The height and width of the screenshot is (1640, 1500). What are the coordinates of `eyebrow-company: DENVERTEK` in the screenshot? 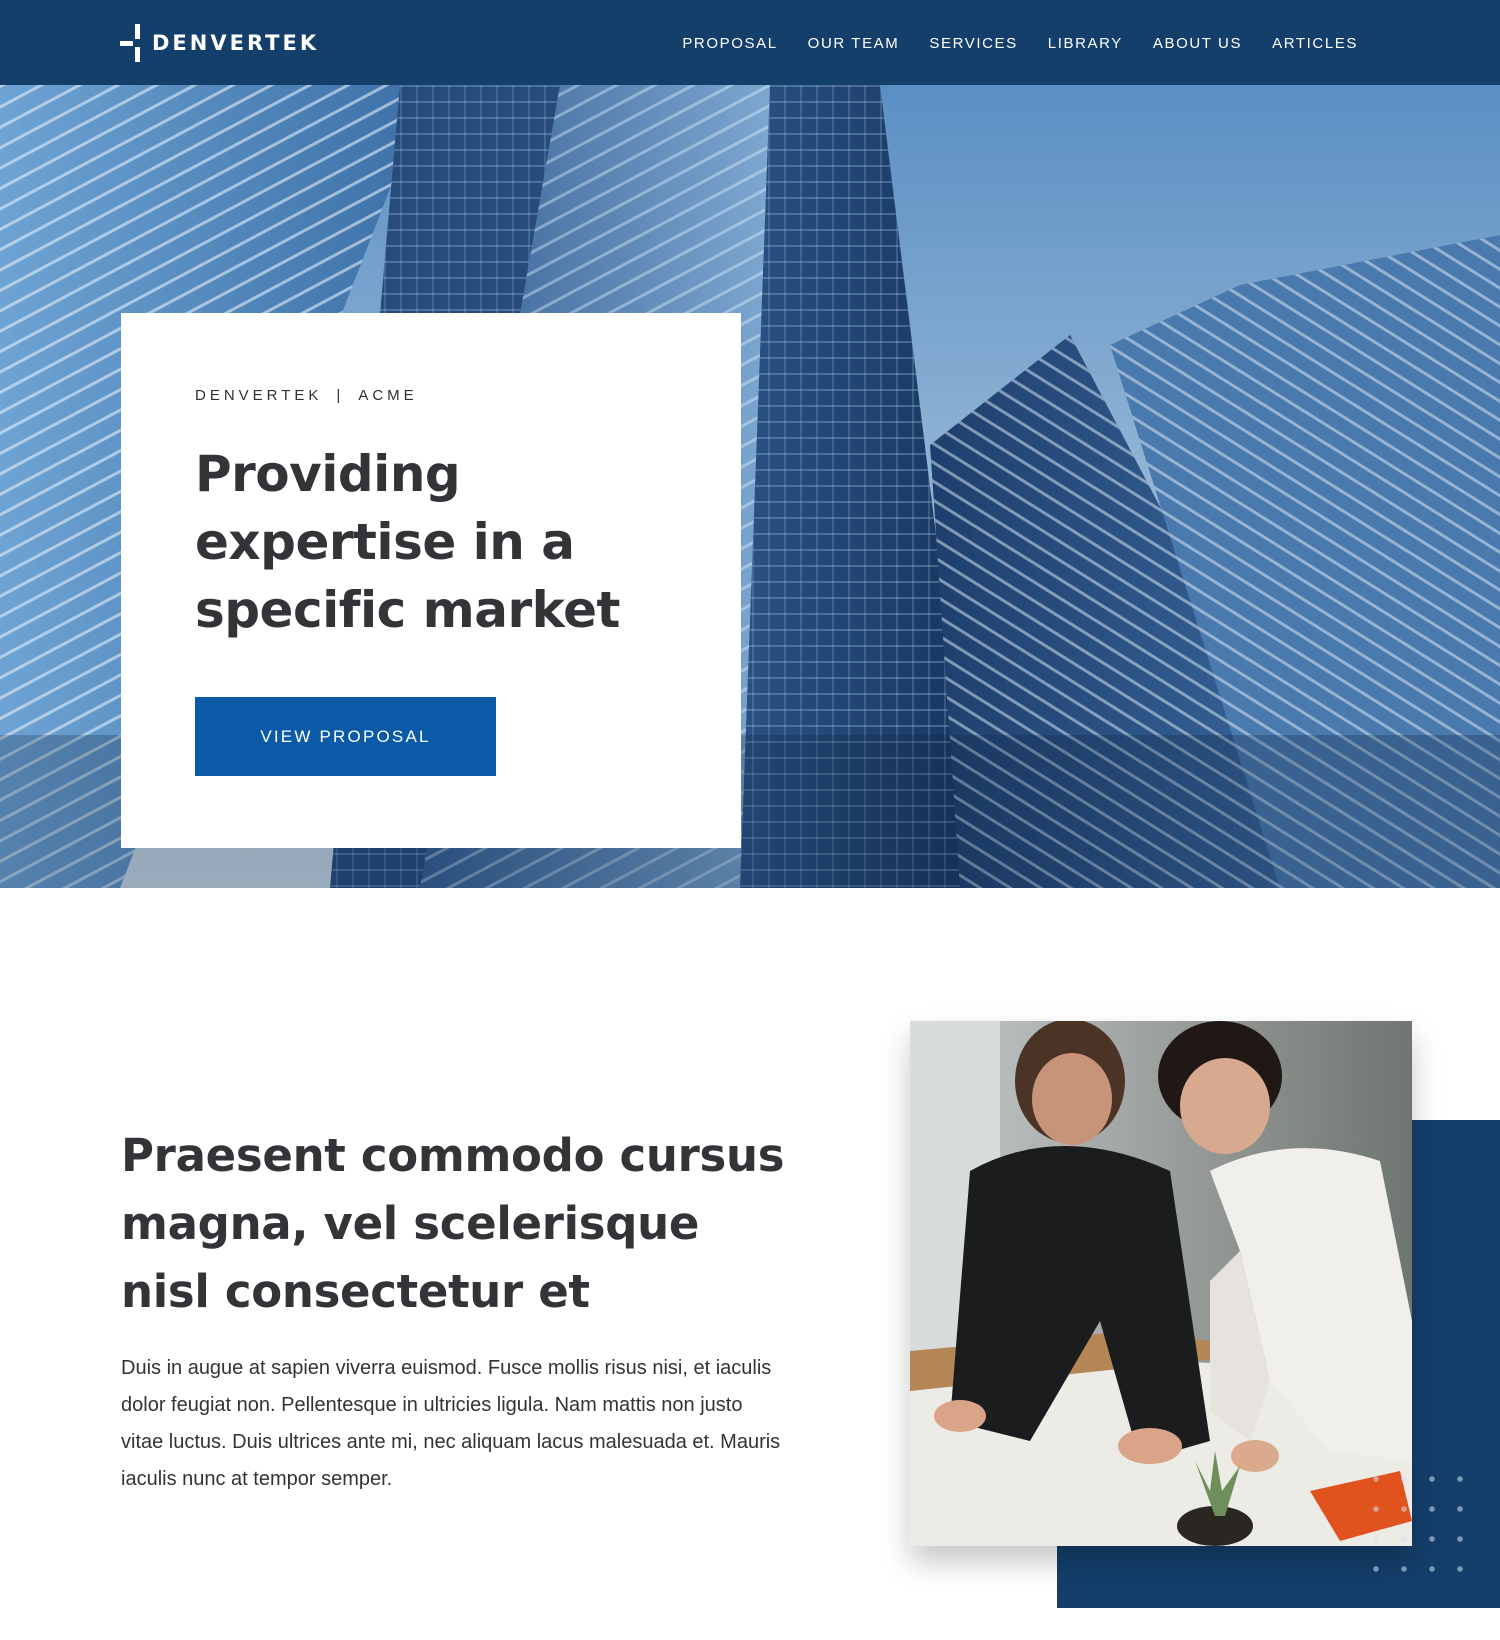 It's located at (259, 395).